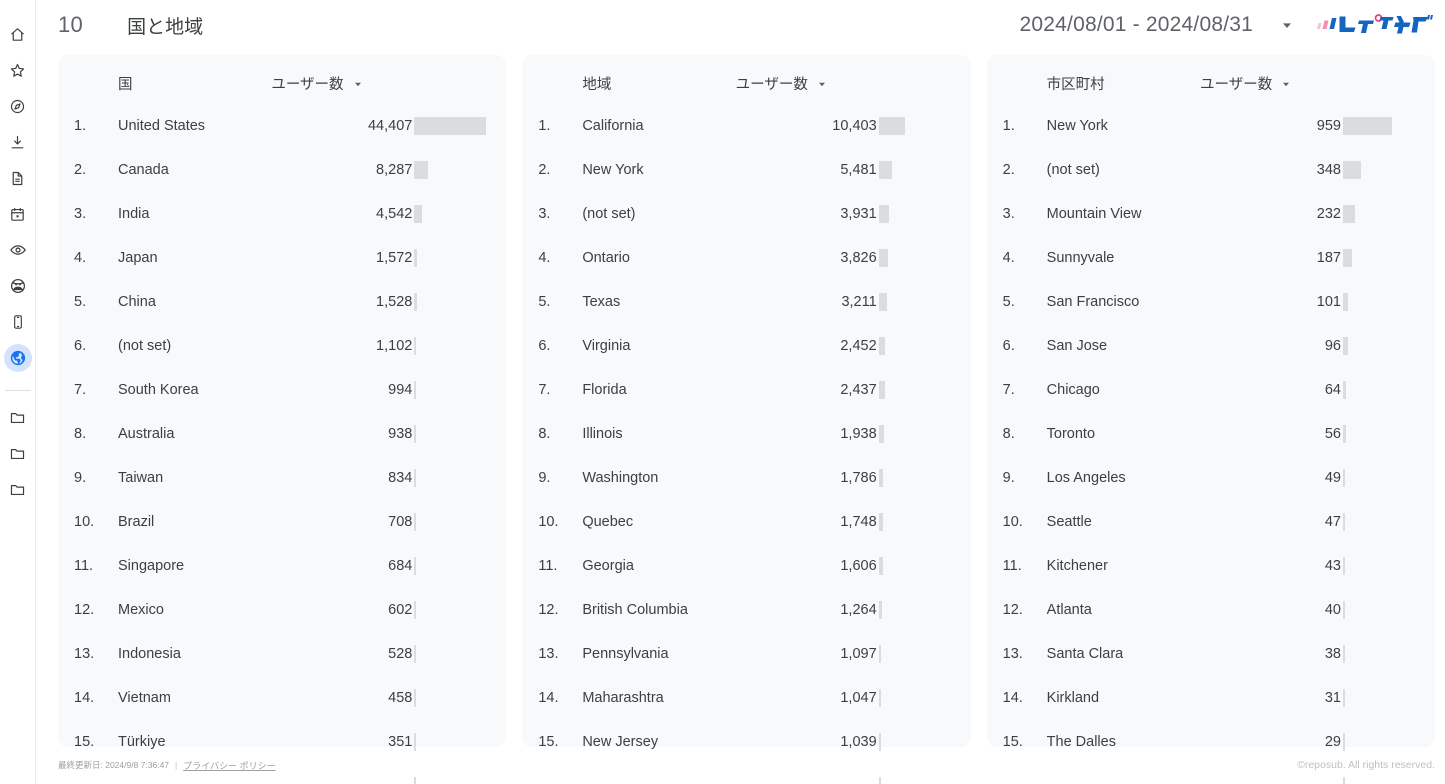 This screenshot has height=784, width=1445. Describe the element at coordinates (378, 302) in the screenshot. I see `row-metric-cell: 1,528` at that location.